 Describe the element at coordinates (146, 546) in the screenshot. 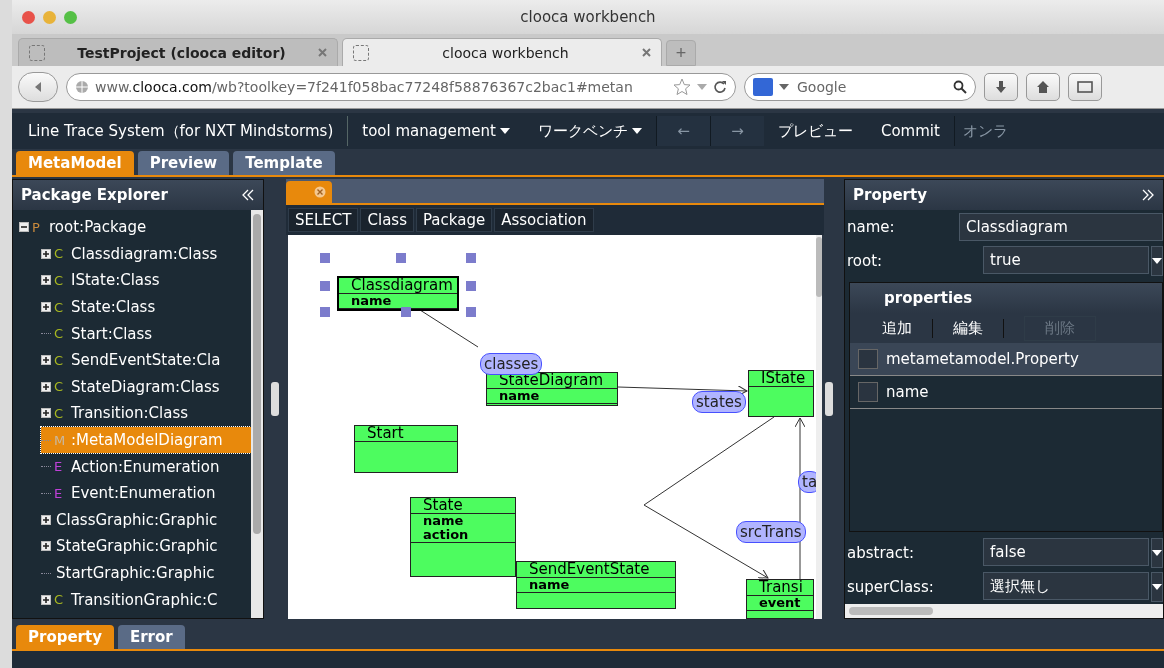

I see `tree-item: StateGraphic:Graphic` at that location.